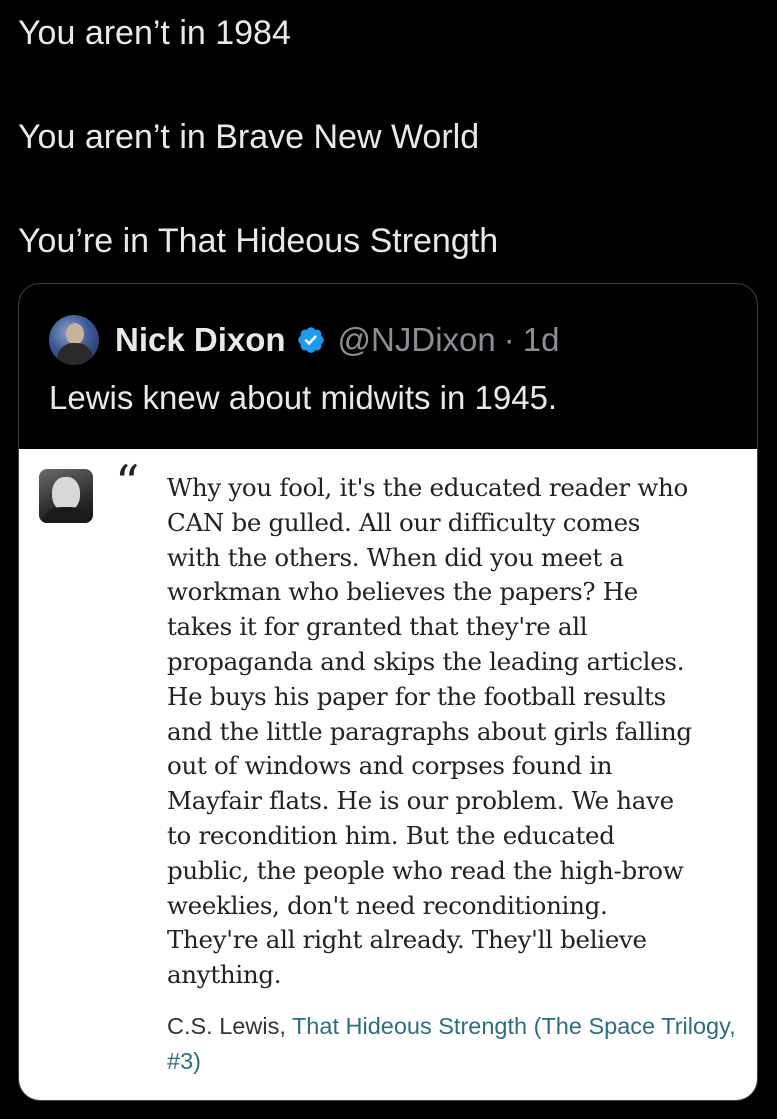 The height and width of the screenshot is (1119, 777). What do you see at coordinates (404, 522) in the screenshot?
I see `excerpt-line: CAN be gulled. All our difficulty comes` at bounding box center [404, 522].